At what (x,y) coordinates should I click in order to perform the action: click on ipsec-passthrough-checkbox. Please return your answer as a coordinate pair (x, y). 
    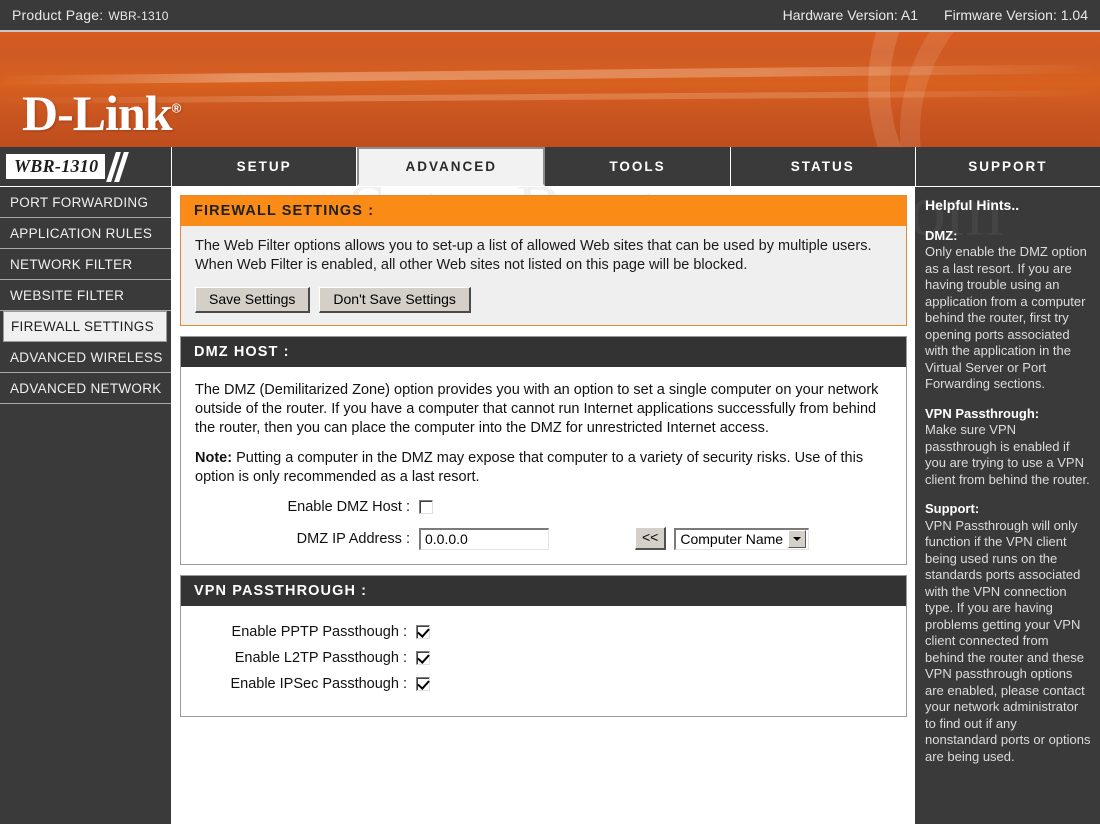
    Looking at the image, I should click on (423, 684).